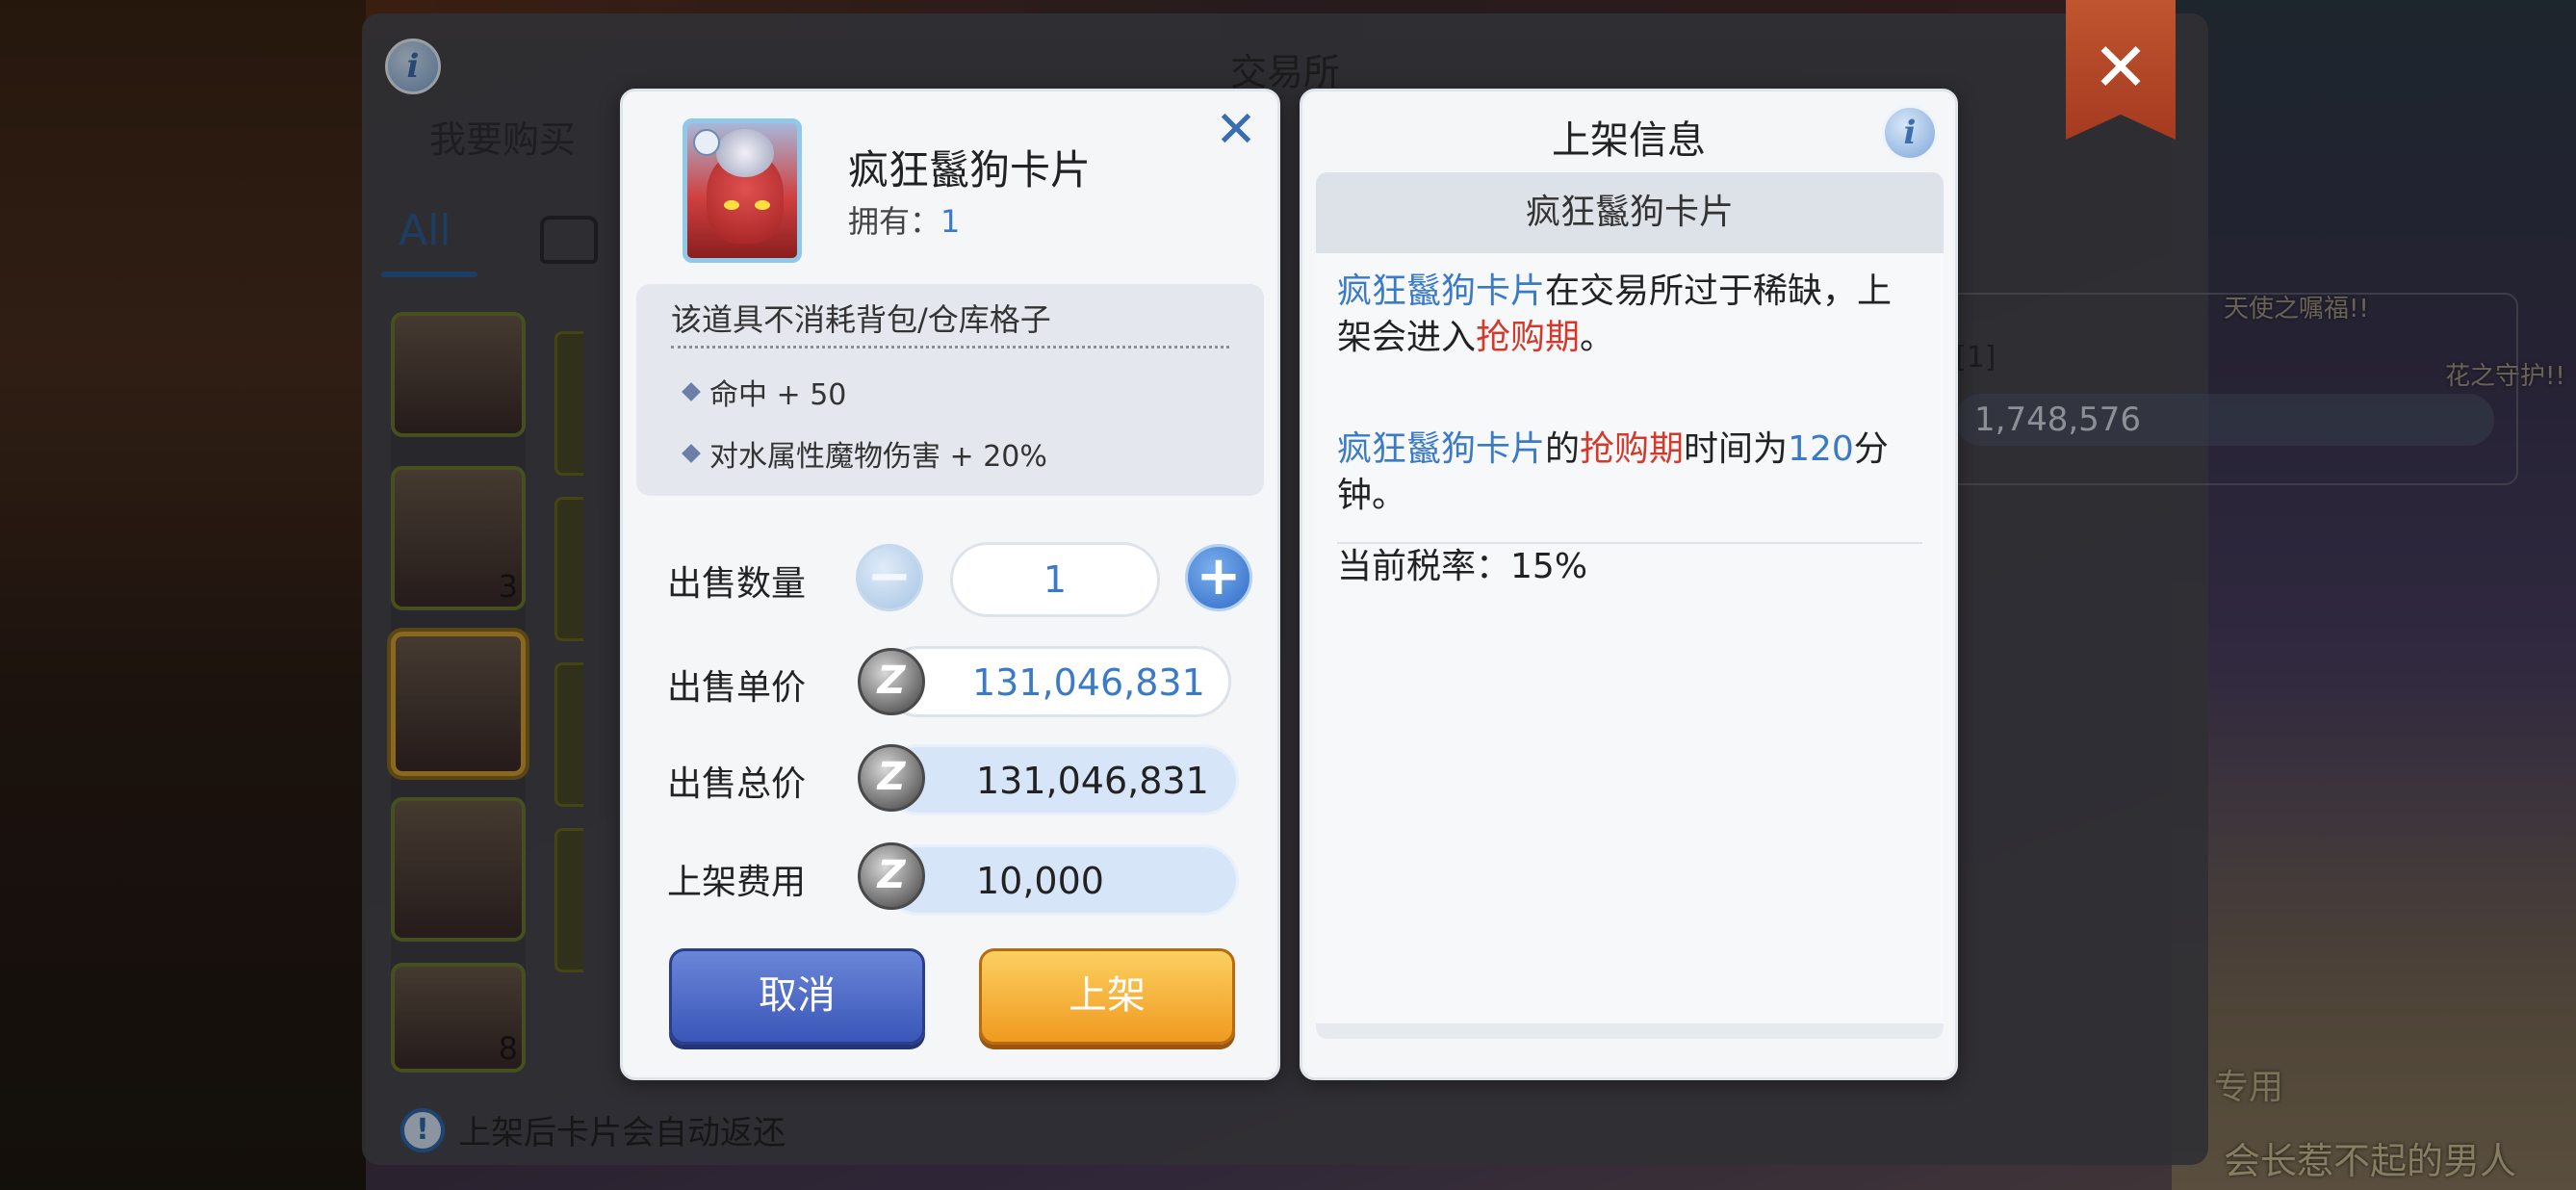 The image size is (2576, 1190). I want to click on tax-value: 15%, so click(1549, 566).